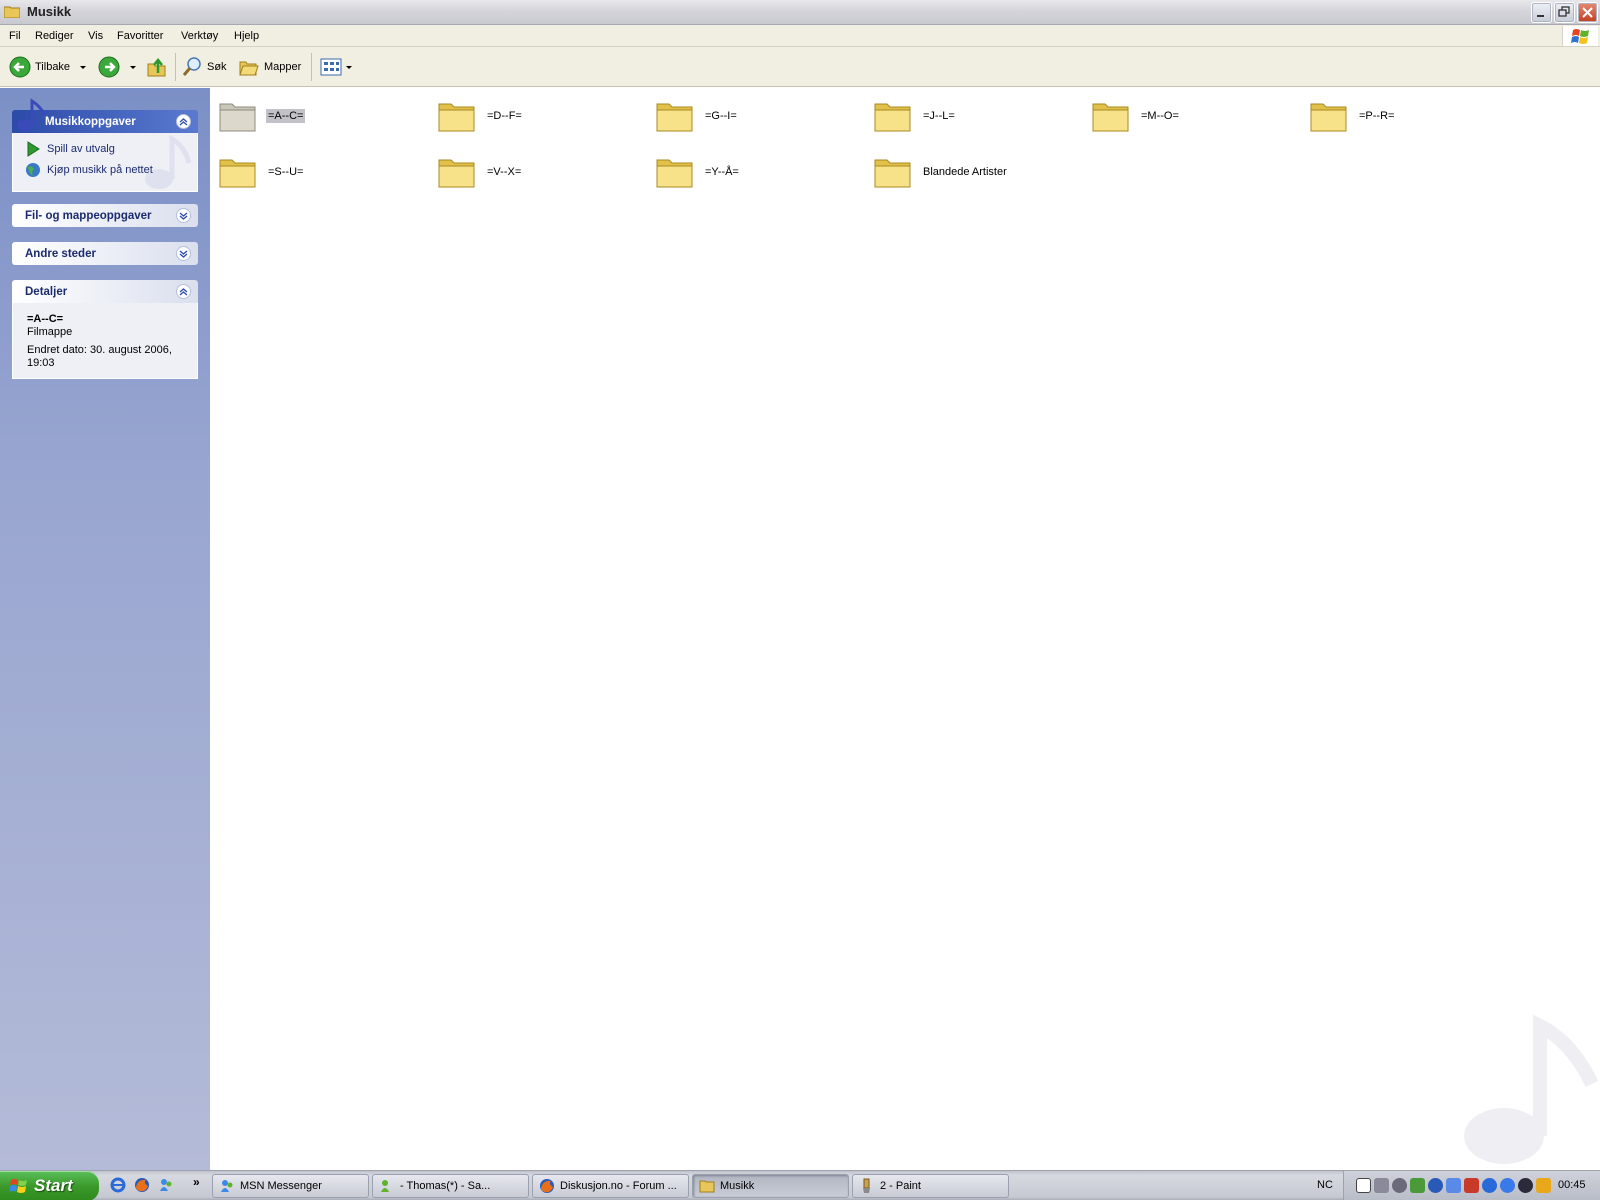 This screenshot has width=1600, height=1200. Describe the element at coordinates (88, 216) in the screenshot. I see `file-folder-tasks-title: Fil- og mappeoppgaver` at that location.